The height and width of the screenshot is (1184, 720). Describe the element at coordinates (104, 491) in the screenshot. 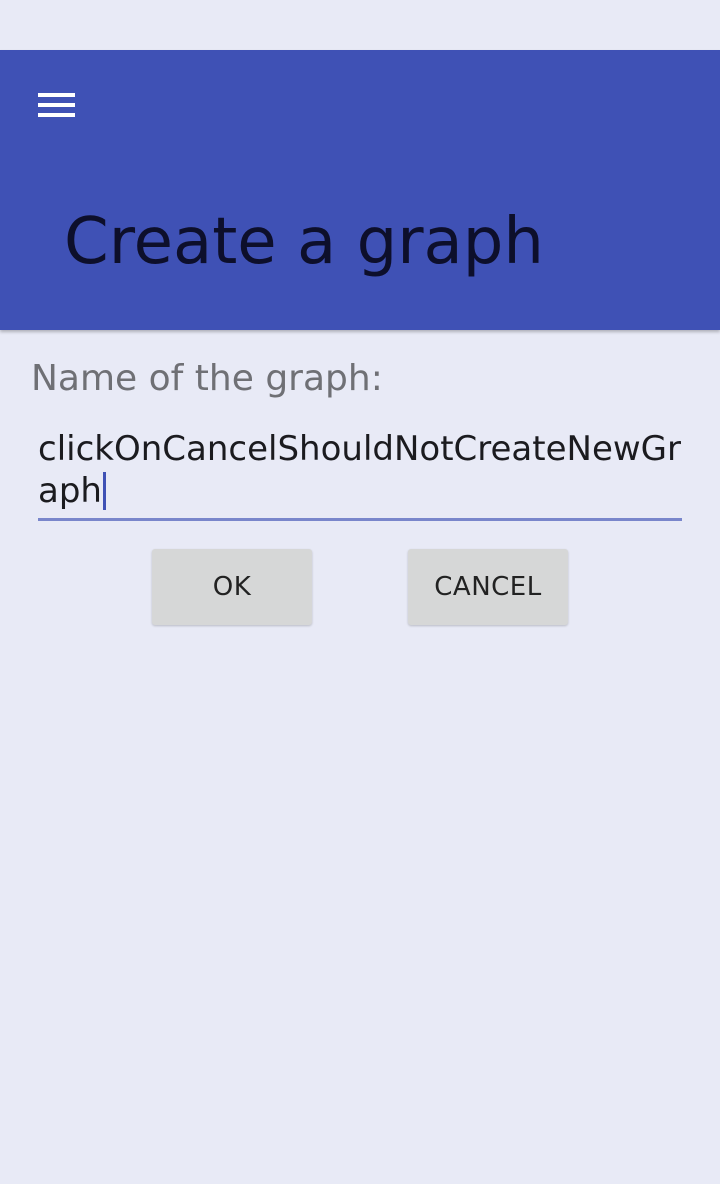

I see `text-cursor` at that location.